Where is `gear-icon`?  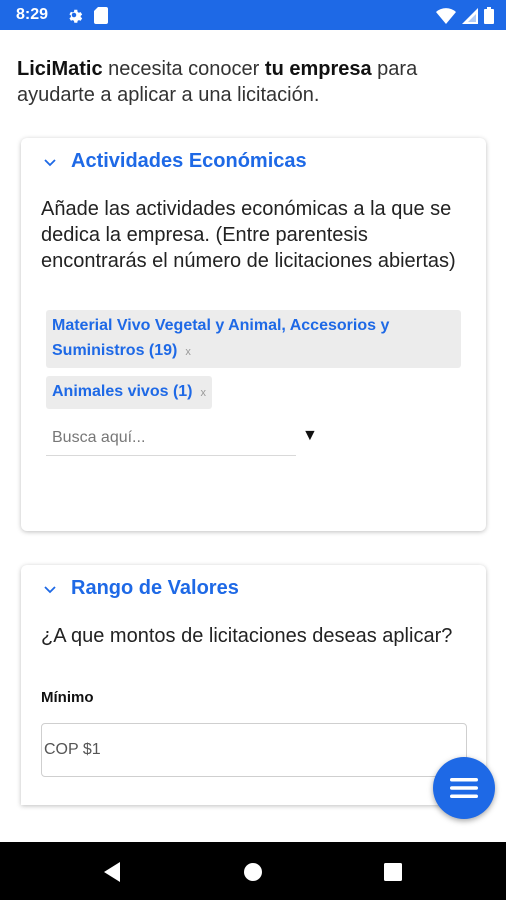
gear-icon is located at coordinates (74, 17).